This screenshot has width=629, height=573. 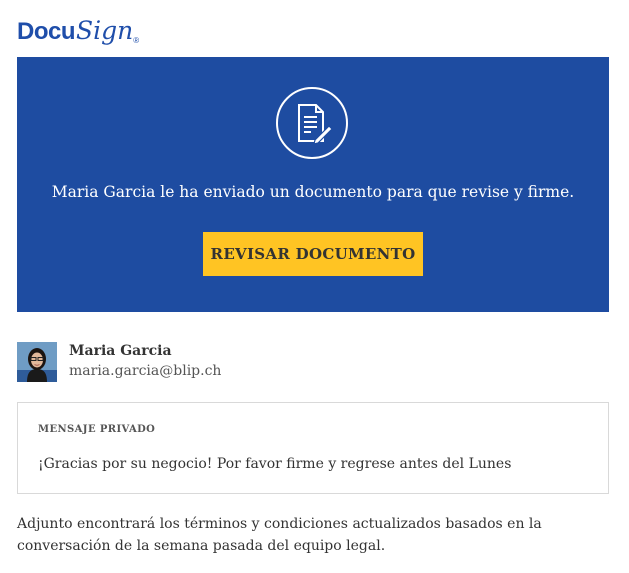 I want to click on logo-registered-mark: ®, so click(x=136, y=41).